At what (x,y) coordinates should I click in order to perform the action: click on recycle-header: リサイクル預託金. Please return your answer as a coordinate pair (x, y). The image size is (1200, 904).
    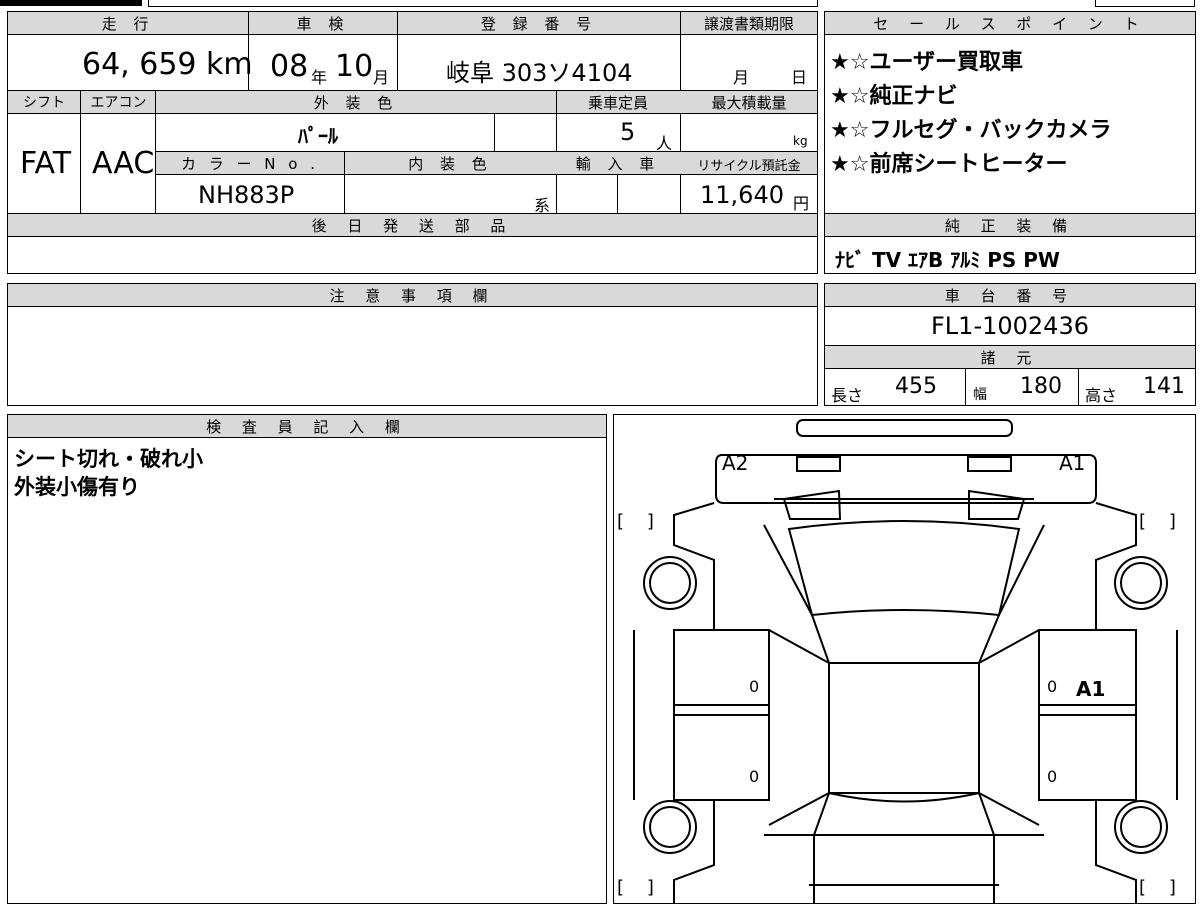
    Looking at the image, I should click on (749, 166).